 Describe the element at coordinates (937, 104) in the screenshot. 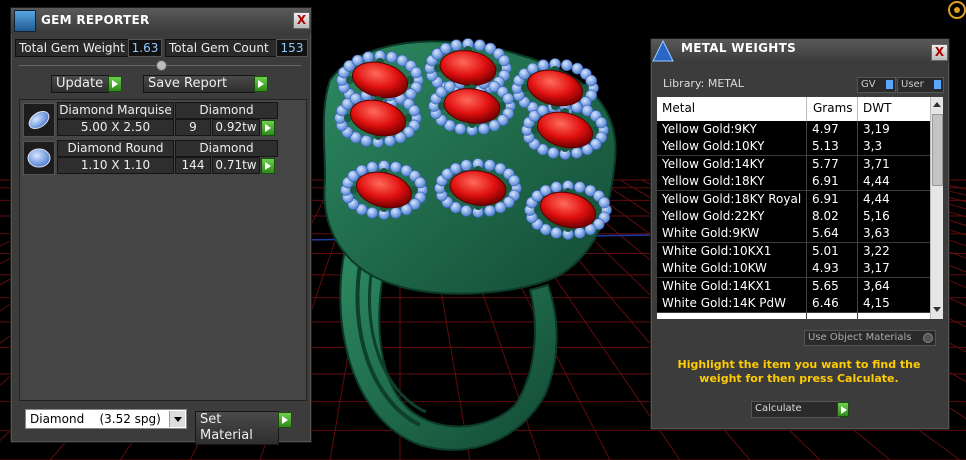

I see `scroll-up-icon` at that location.